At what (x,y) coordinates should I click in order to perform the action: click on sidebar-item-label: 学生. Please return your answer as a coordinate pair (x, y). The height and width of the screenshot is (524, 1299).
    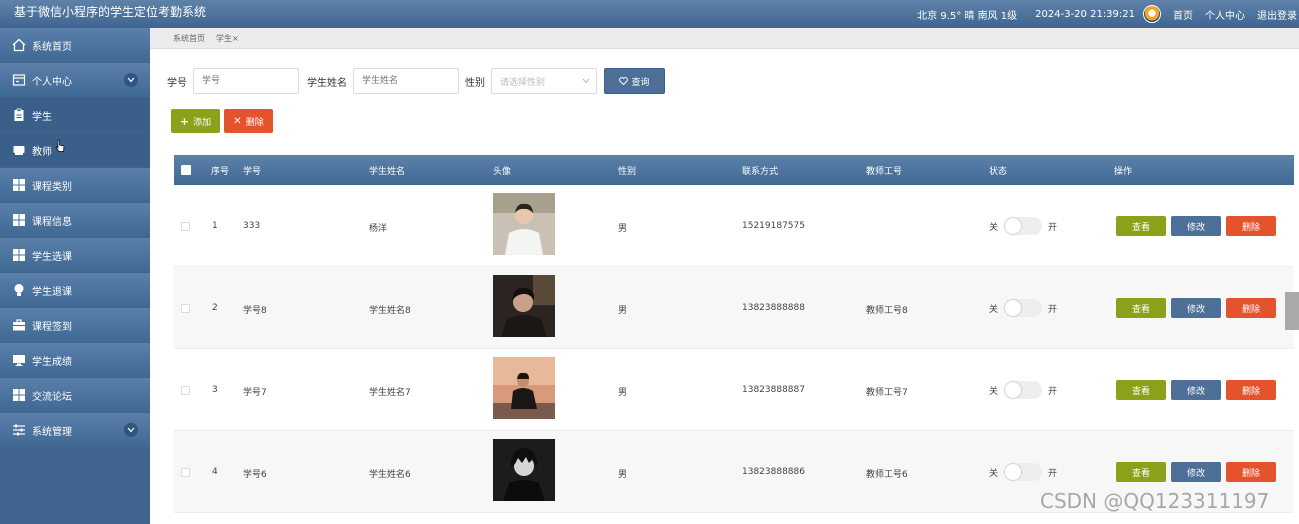
    Looking at the image, I should click on (42, 117).